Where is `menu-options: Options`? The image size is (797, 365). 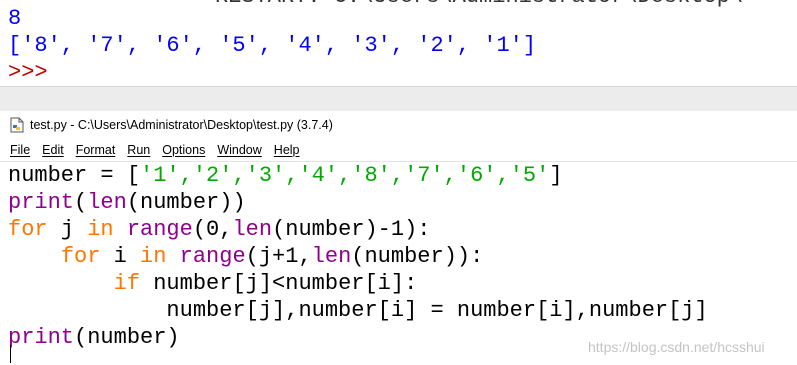 menu-options: Options is located at coordinates (183, 150).